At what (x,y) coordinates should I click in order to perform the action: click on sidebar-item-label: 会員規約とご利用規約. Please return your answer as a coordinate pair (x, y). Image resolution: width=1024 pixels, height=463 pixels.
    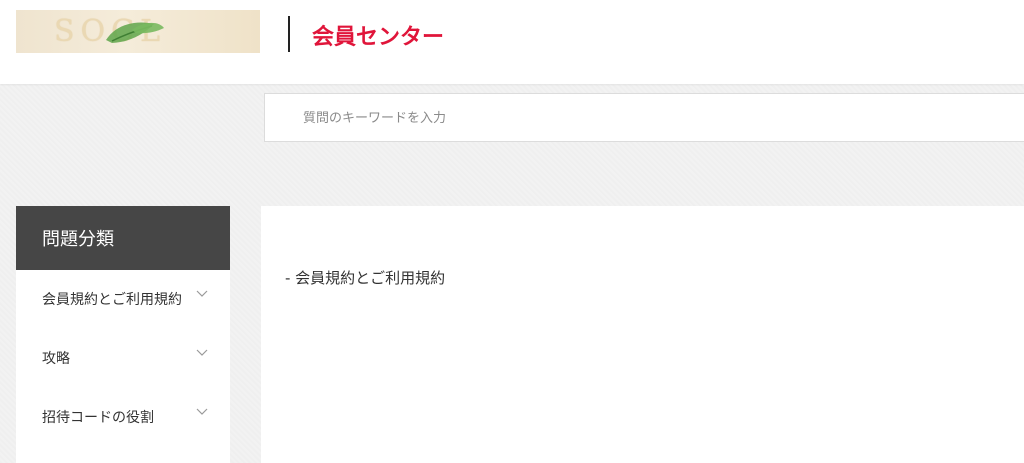
    Looking at the image, I should click on (112, 300).